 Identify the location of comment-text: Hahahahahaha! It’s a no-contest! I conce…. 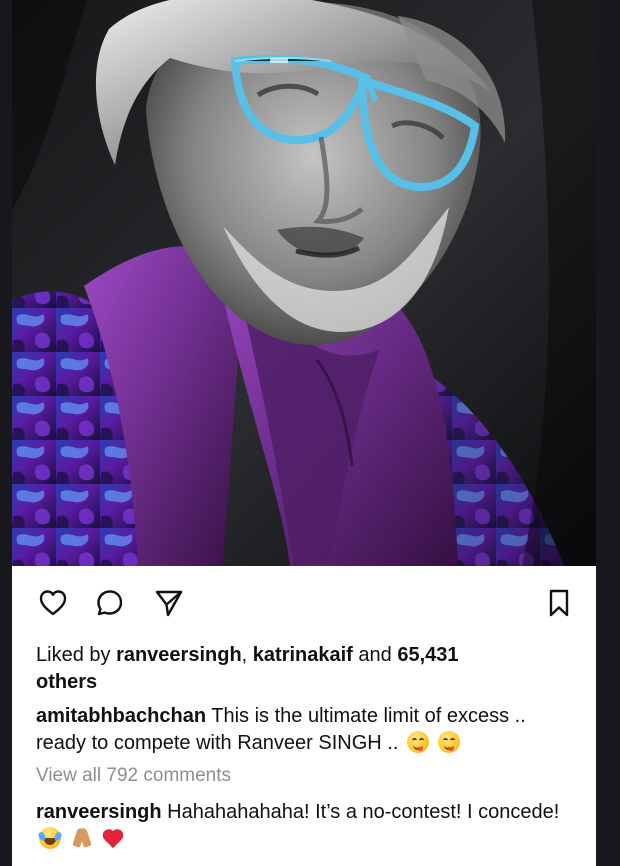
(363, 812).